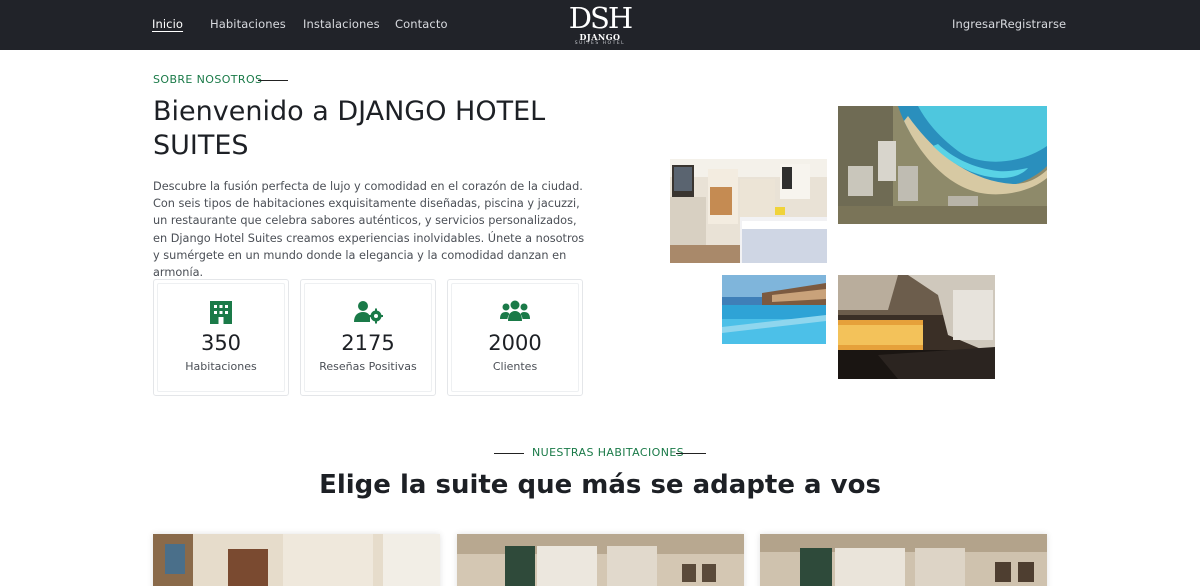 This screenshot has width=1200, height=586. I want to click on stat-value: 350, so click(221, 343).